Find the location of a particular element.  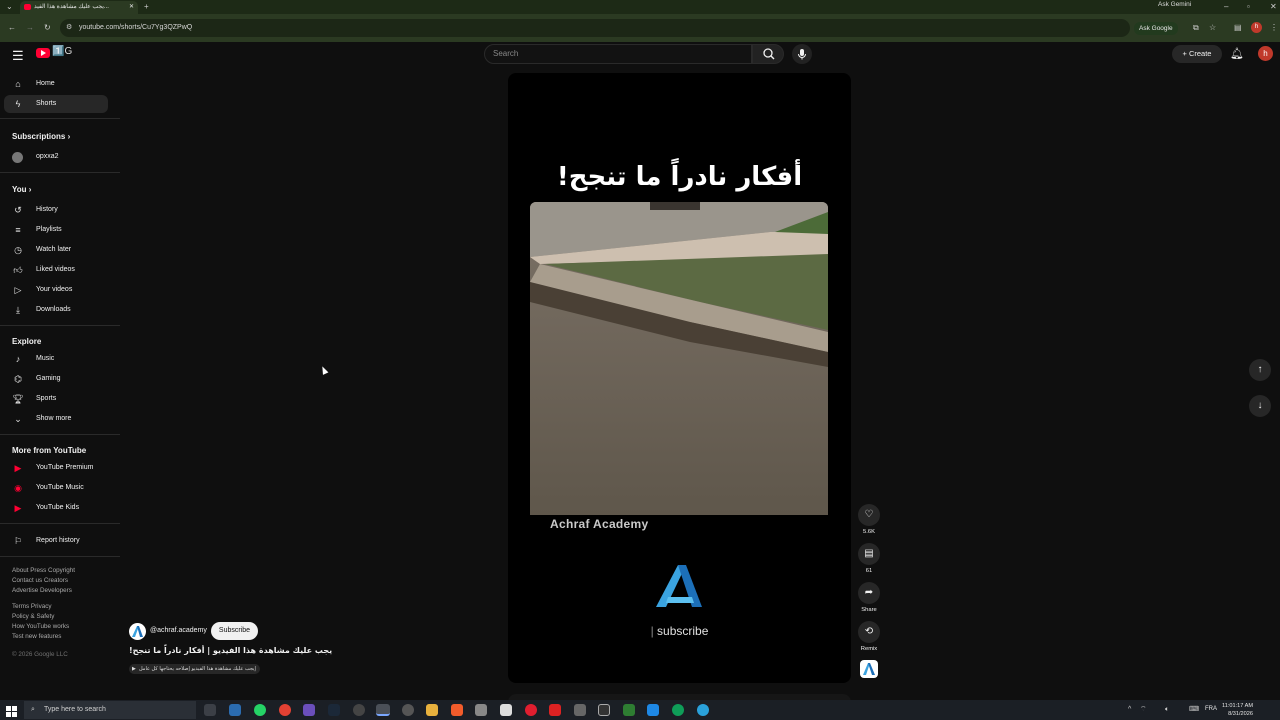

browser-profile-avatar: h is located at coordinates (1256, 27).